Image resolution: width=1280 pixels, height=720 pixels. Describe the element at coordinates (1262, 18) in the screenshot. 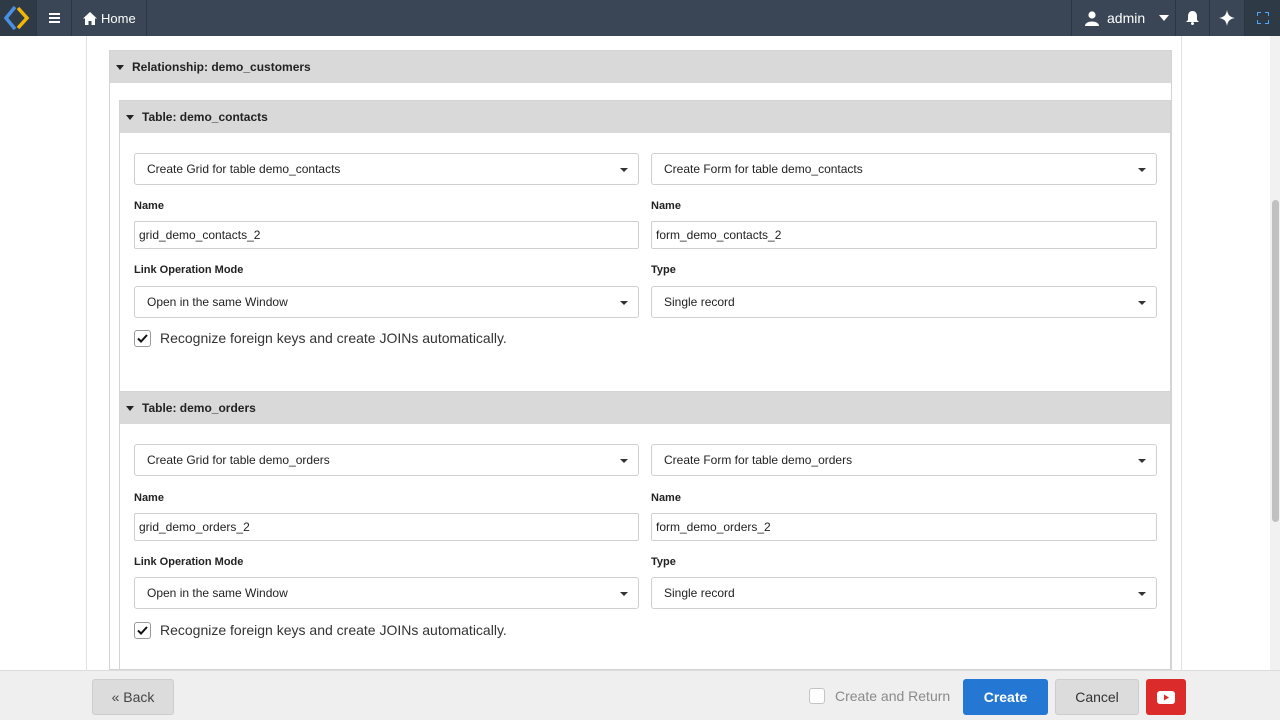

I see `fullscreen-icon` at that location.